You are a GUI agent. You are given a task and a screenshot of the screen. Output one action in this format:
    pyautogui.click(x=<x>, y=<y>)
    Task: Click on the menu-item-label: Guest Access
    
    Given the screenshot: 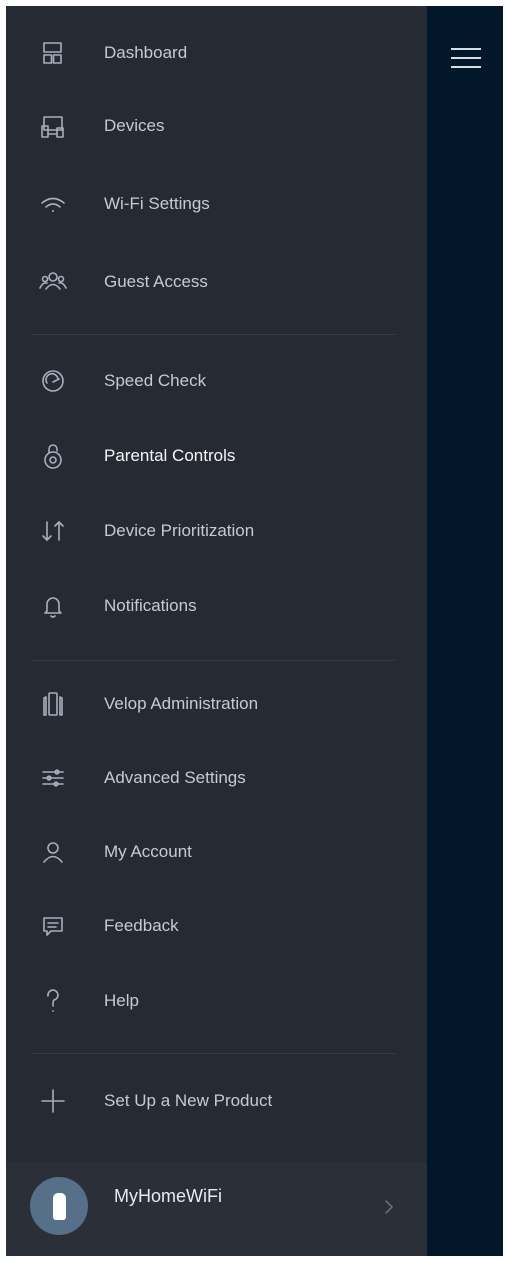 What is the action you would take?
    pyautogui.click(x=156, y=281)
    